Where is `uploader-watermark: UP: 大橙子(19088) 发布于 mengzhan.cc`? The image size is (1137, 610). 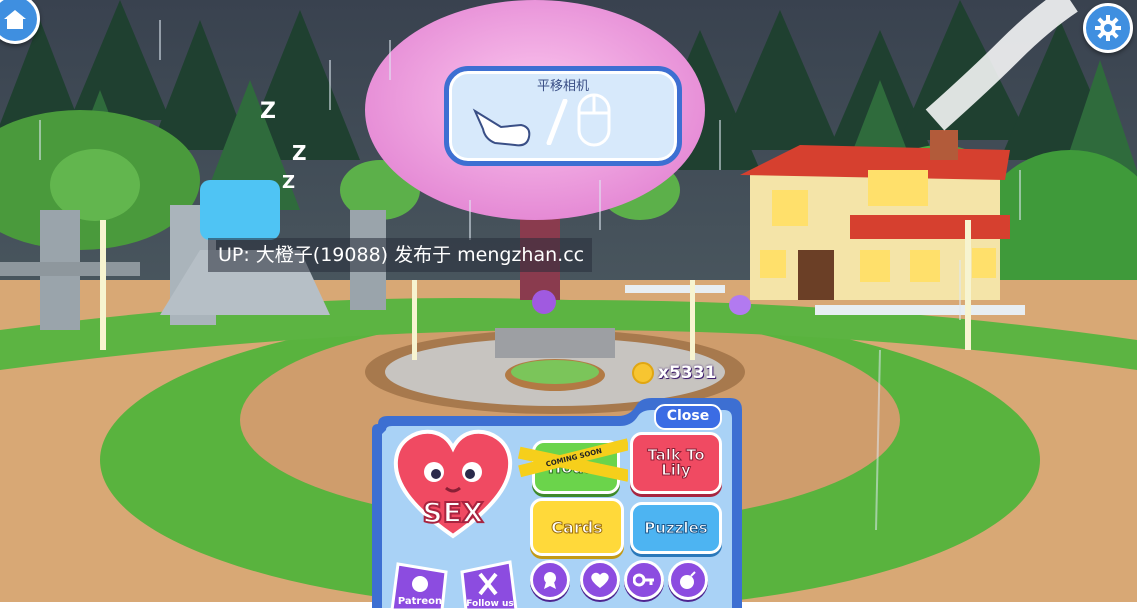 uploader-watermark: UP: 大橙子(19088) 发布于 mengzhan.cc is located at coordinates (400, 255).